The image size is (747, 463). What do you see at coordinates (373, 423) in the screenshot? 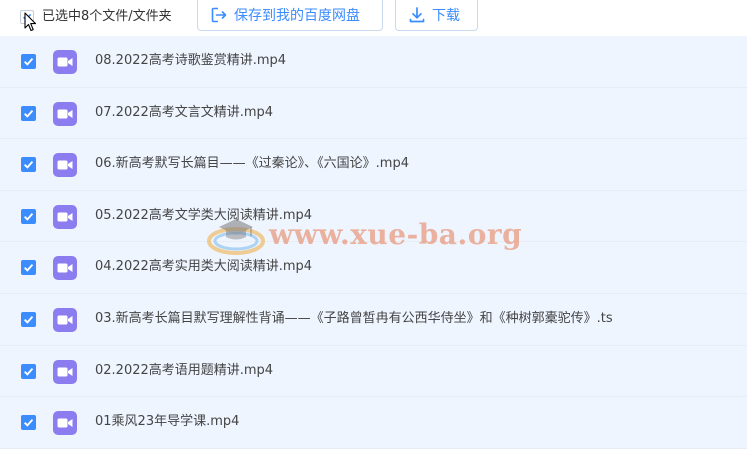
I see `file-row: 01乘风23年导学课.mp4` at bounding box center [373, 423].